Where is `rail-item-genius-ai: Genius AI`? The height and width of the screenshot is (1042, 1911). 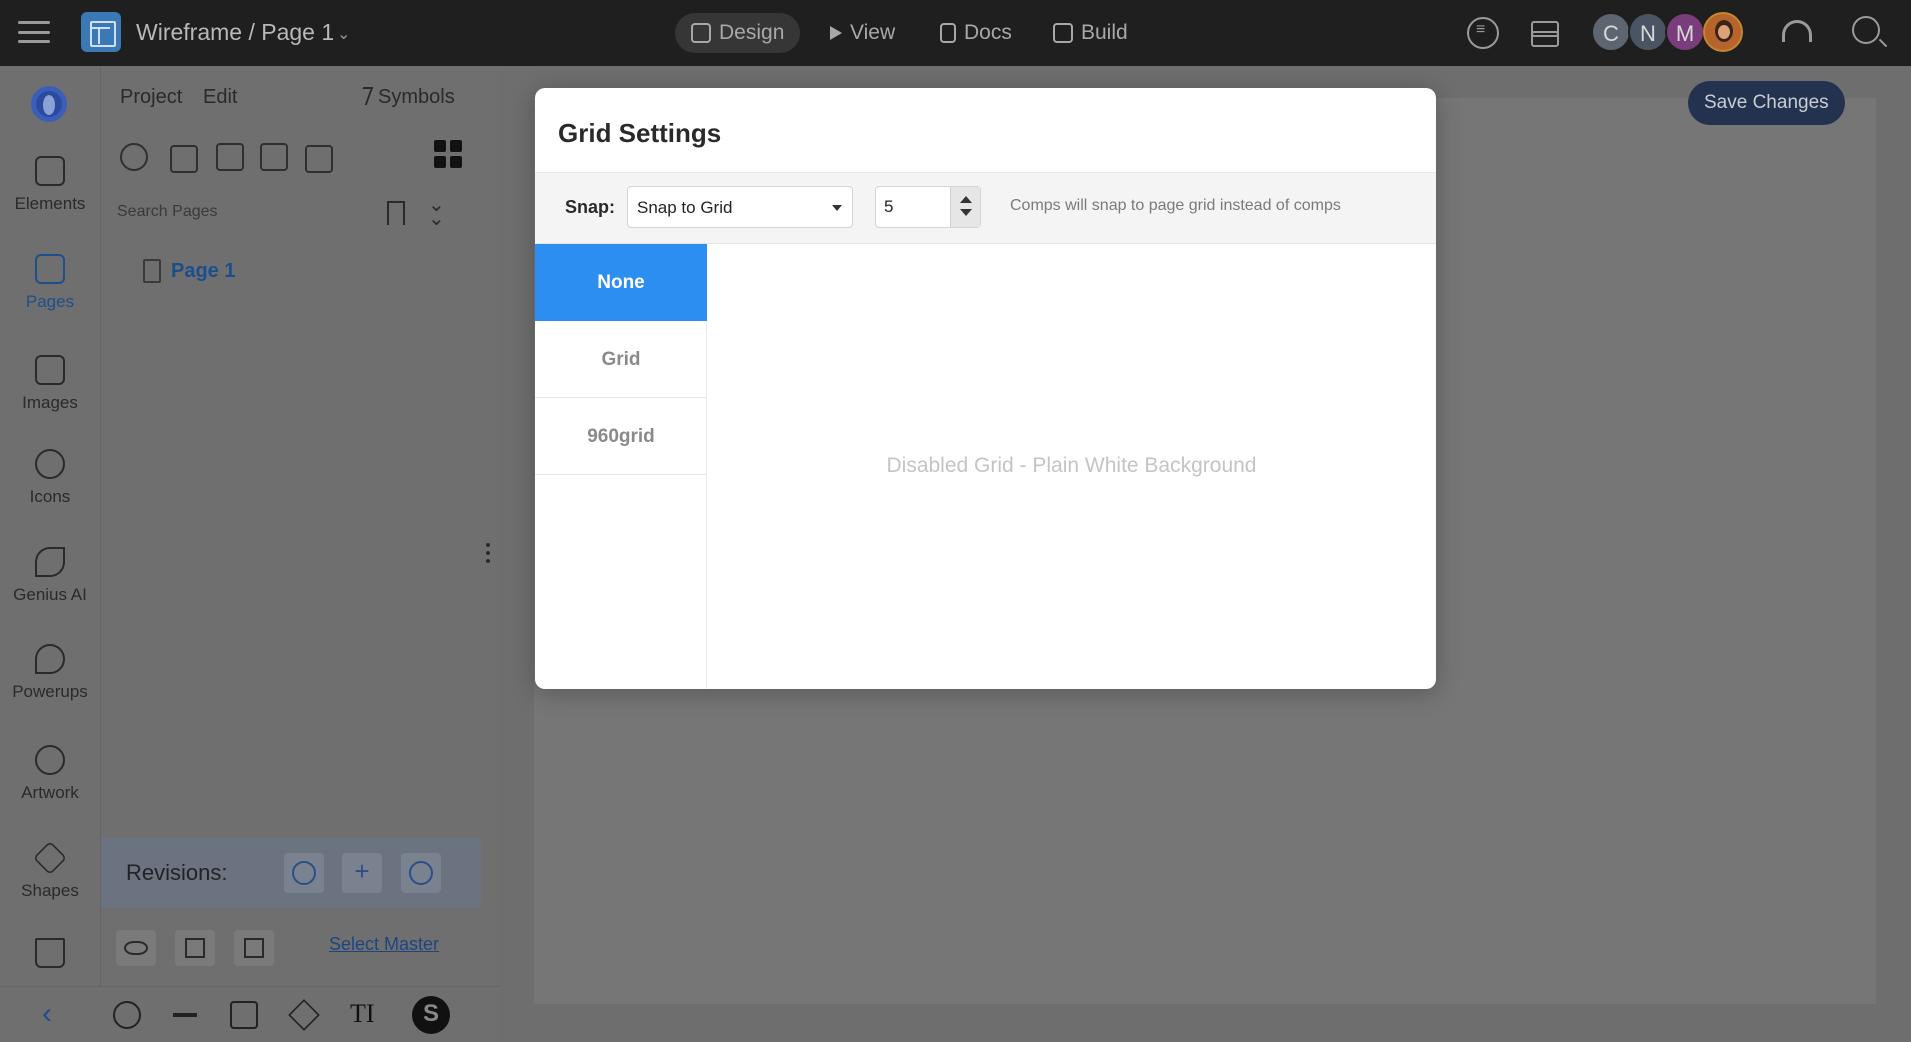
rail-item-genius-ai: Genius AI is located at coordinates (50, 576).